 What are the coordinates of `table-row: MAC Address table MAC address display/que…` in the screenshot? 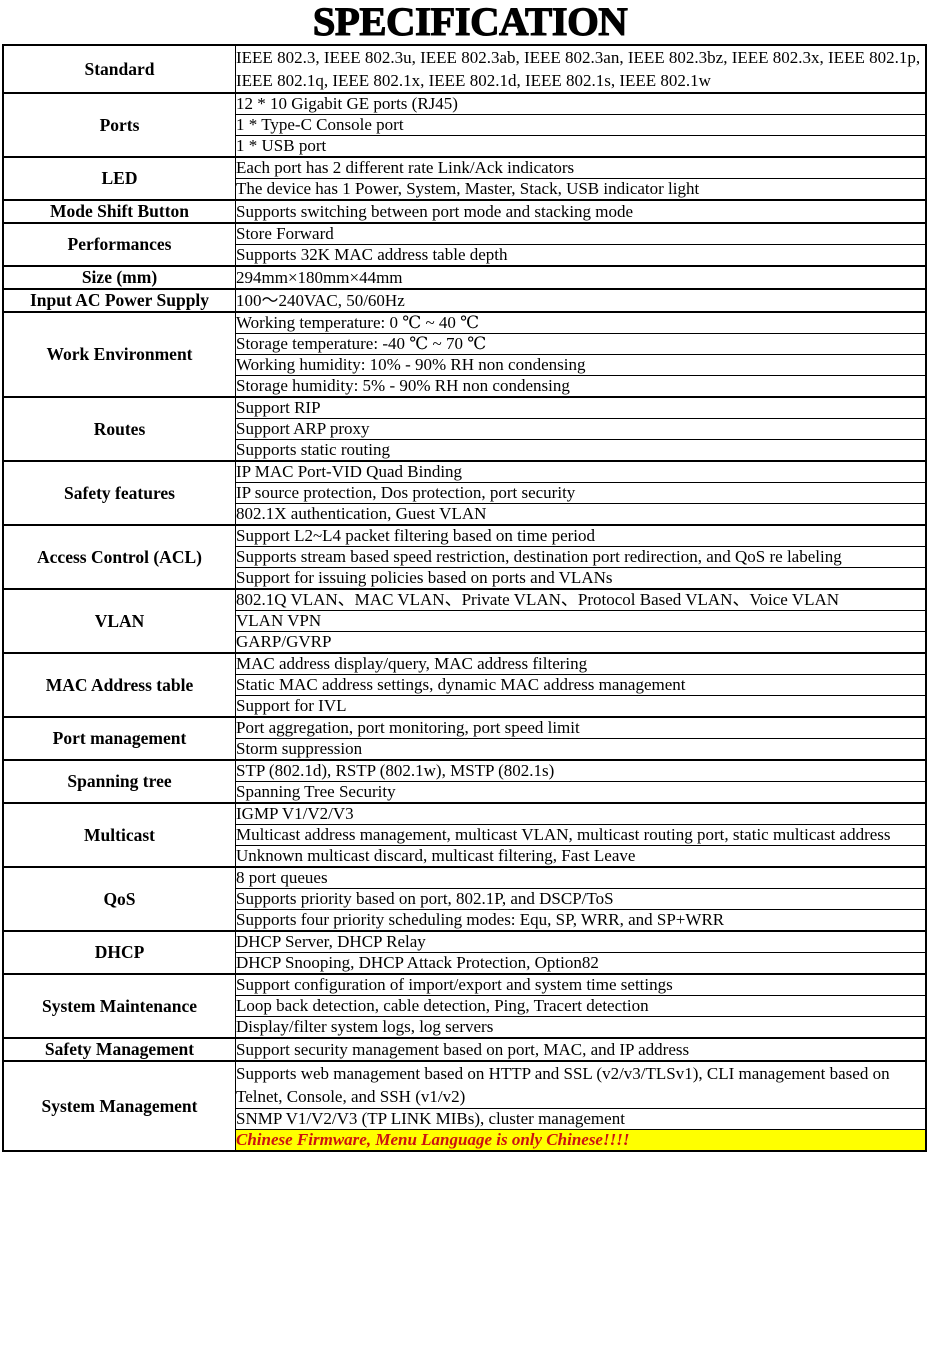 It's located at (464, 685).